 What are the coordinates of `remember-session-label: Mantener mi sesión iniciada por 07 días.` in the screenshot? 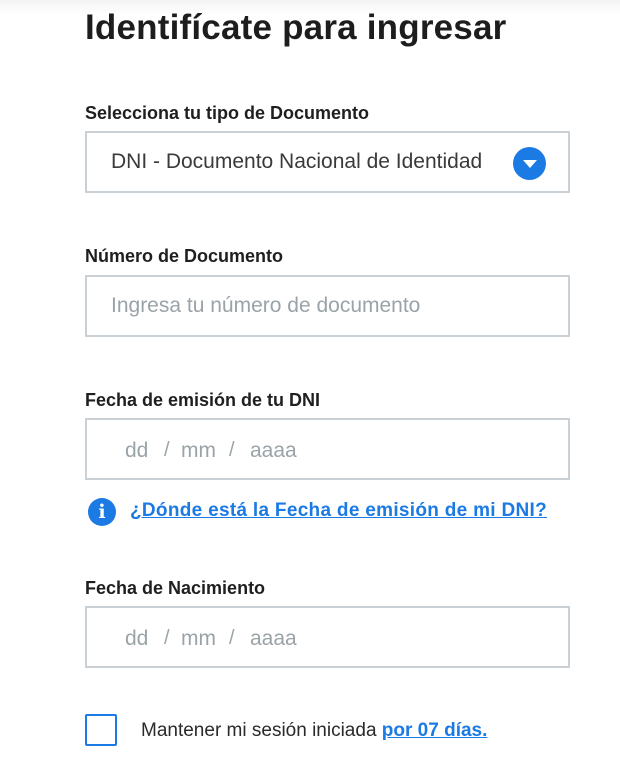 It's located at (314, 731).